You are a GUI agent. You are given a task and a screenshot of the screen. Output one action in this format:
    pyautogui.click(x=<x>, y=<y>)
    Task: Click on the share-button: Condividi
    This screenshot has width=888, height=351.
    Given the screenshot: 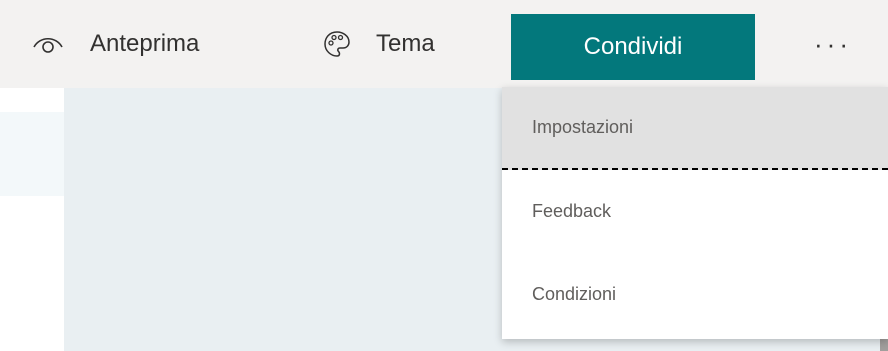 What is the action you would take?
    pyautogui.click(x=633, y=47)
    